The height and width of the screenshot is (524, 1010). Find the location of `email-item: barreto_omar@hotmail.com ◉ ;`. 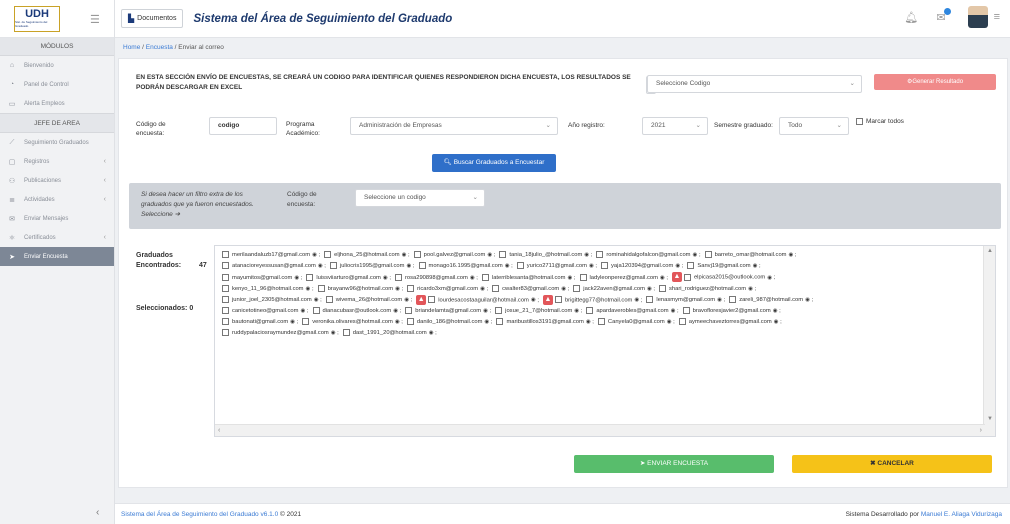

email-item: barreto_omar@hotmail.com ◉ ; is located at coordinates (750, 255).